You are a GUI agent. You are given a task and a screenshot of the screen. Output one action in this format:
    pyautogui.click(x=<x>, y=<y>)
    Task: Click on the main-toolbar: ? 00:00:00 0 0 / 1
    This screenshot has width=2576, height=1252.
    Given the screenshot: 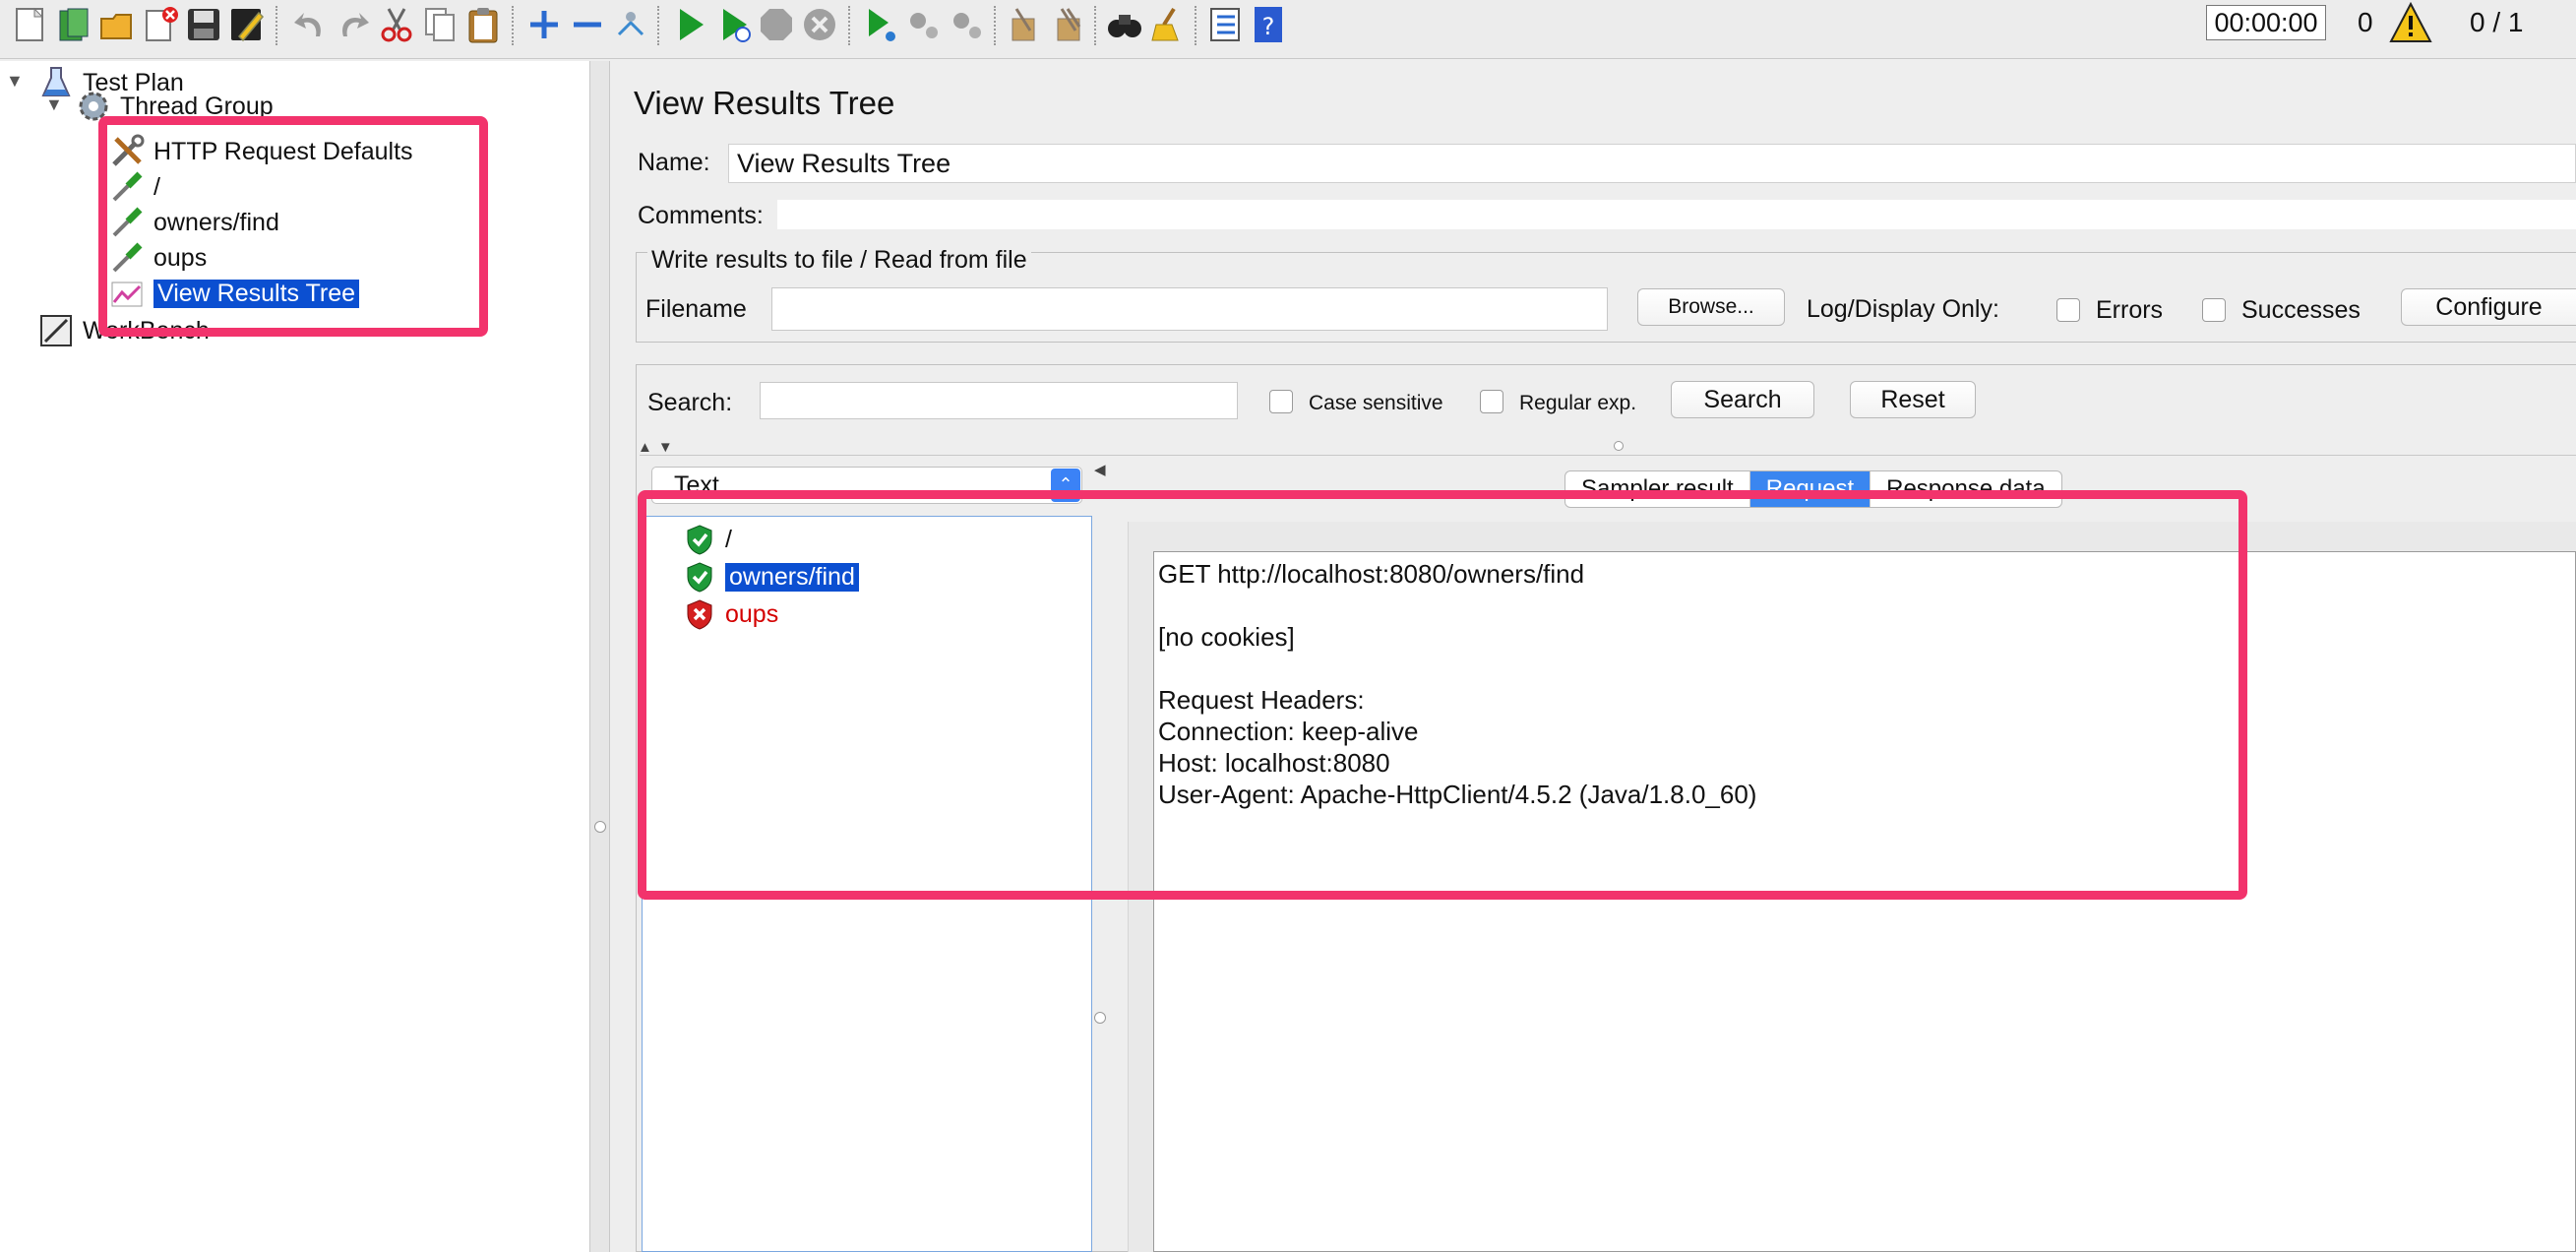 What is the action you would take?
    pyautogui.click(x=1288, y=30)
    